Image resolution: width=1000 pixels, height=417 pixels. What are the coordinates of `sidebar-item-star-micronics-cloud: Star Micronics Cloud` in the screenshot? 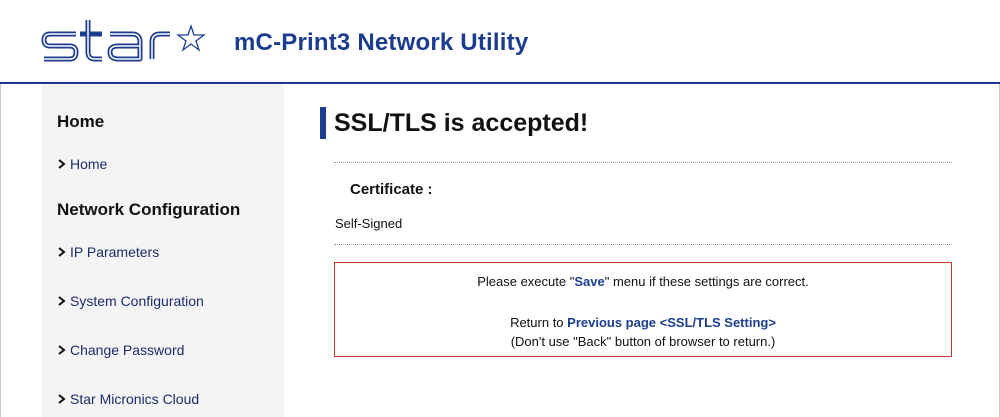 It's located at (128, 399).